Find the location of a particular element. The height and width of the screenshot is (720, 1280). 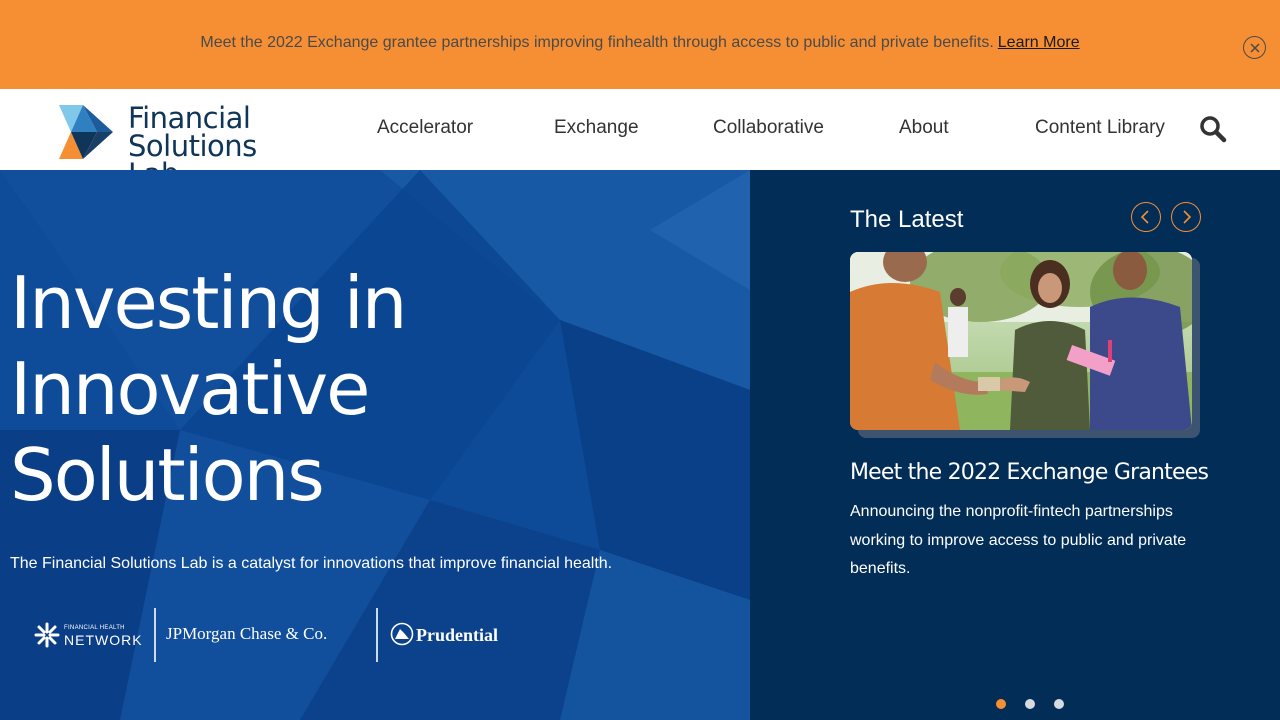

prev-slide-button is located at coordinates (1146, 217).